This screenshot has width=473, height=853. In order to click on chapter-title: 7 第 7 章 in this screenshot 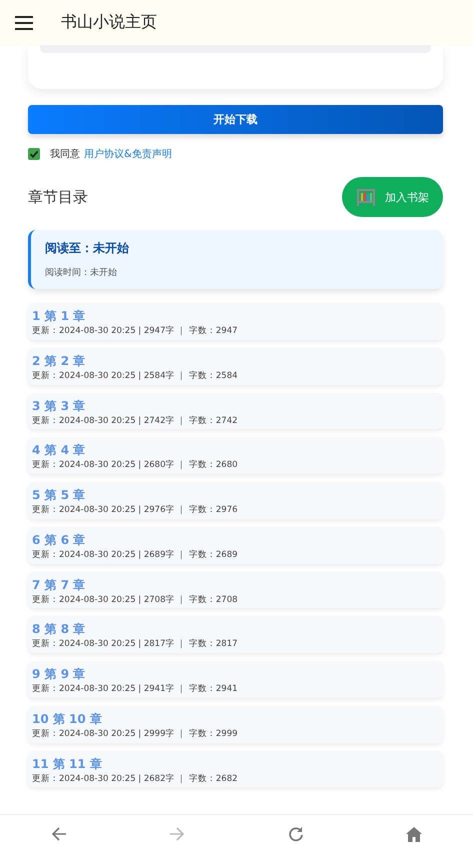, I will do `click(59, 585)`.